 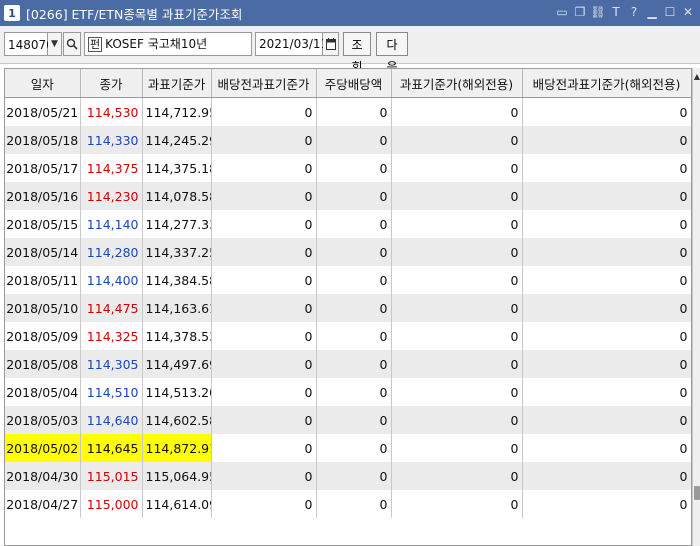 I want to click on scroll-thumb, so click(x=697, y=493).